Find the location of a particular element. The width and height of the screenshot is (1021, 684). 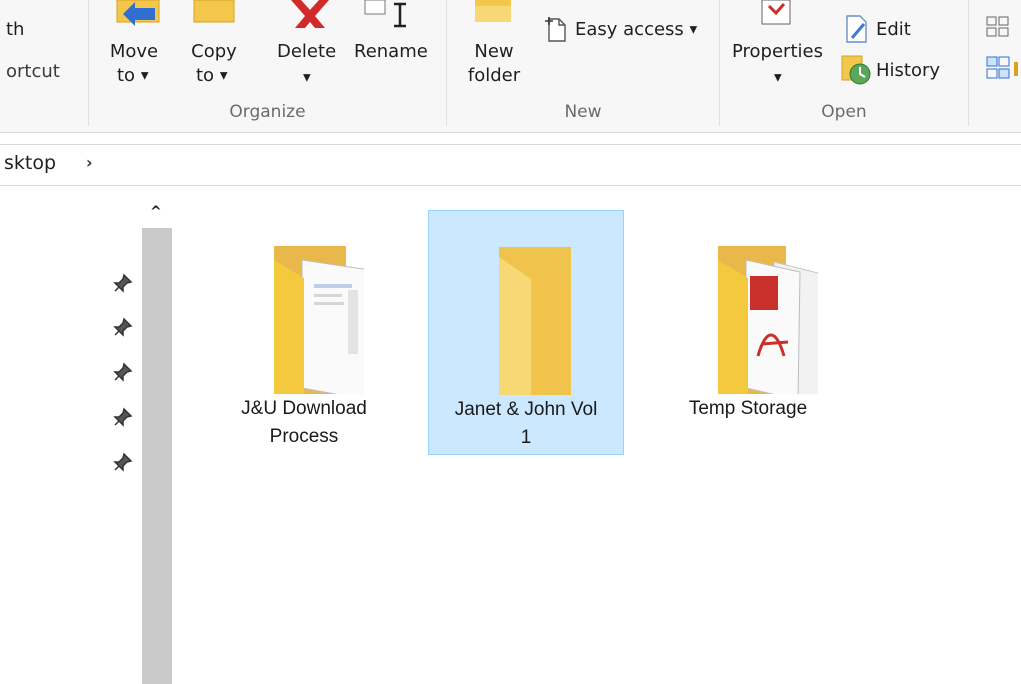

nav-pane-scrollbar is located at coordinates (157, 456).